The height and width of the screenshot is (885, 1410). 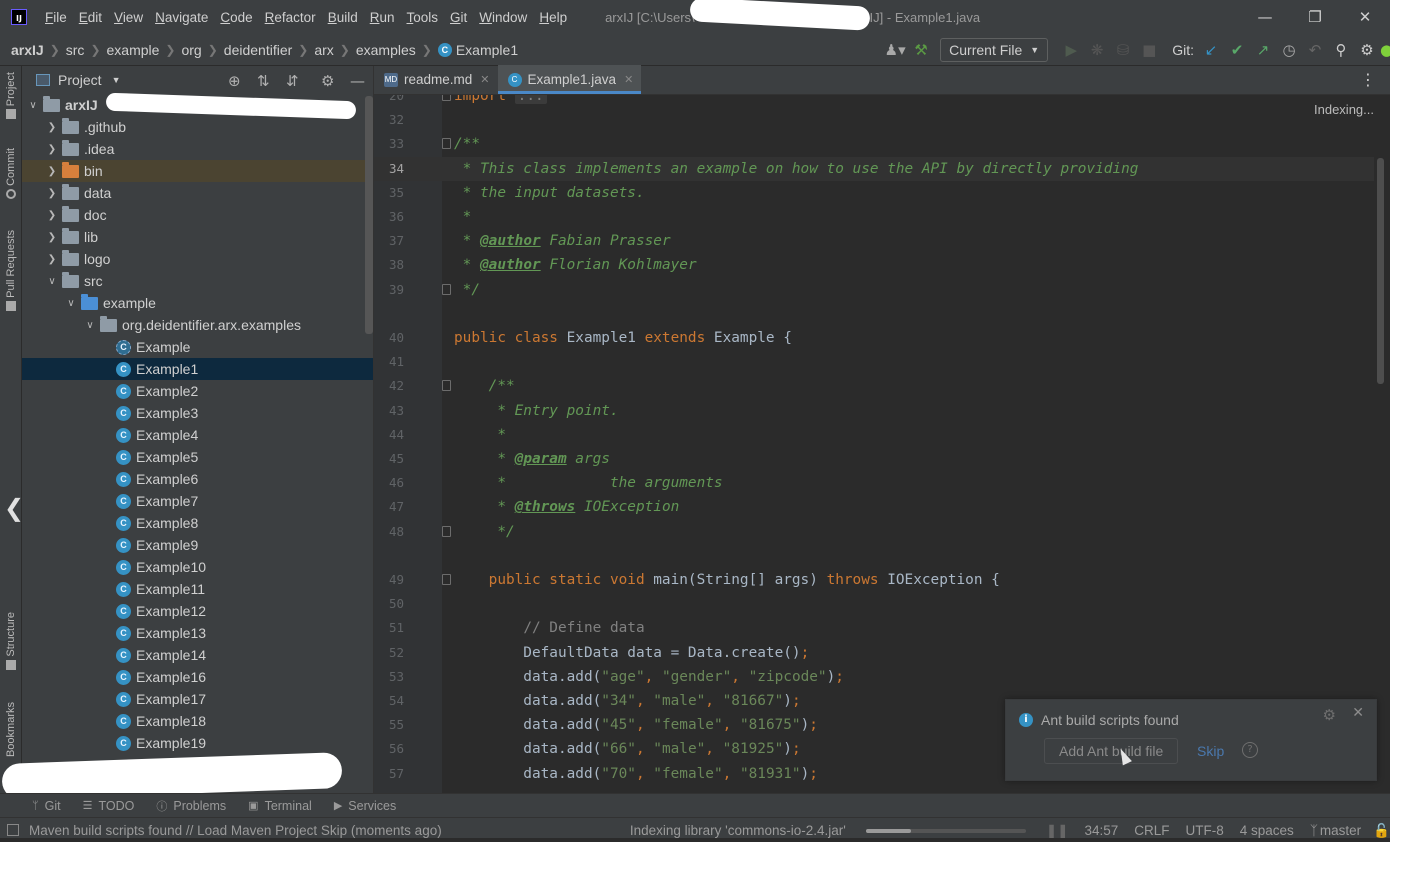 I want to click on tree-item: C Example19, so click(x=197, y=743).